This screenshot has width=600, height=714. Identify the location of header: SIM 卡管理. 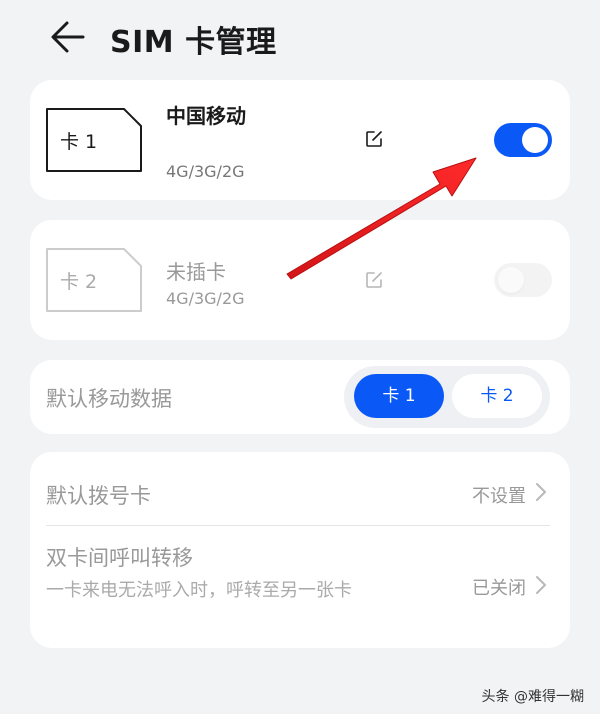
(300, 39).